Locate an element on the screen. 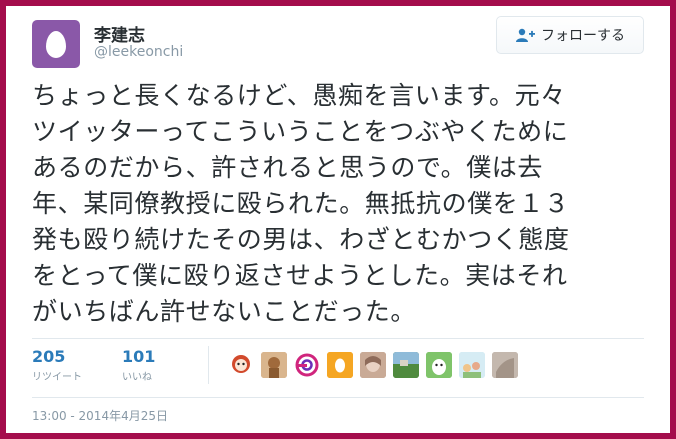 The image size is (676, 439). retweet-label: リツイート is located at coordinates (57, 377).